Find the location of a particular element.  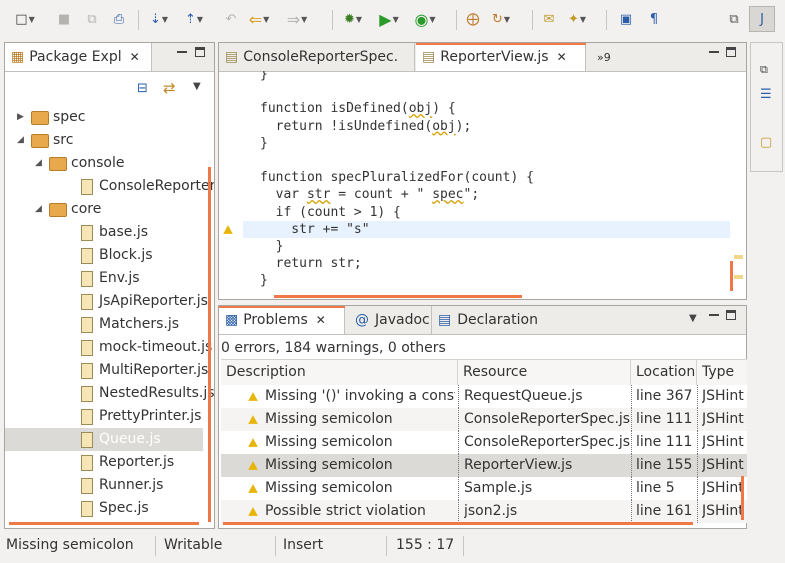

tree-h-scrollbar is located at coordinates (104, 523).